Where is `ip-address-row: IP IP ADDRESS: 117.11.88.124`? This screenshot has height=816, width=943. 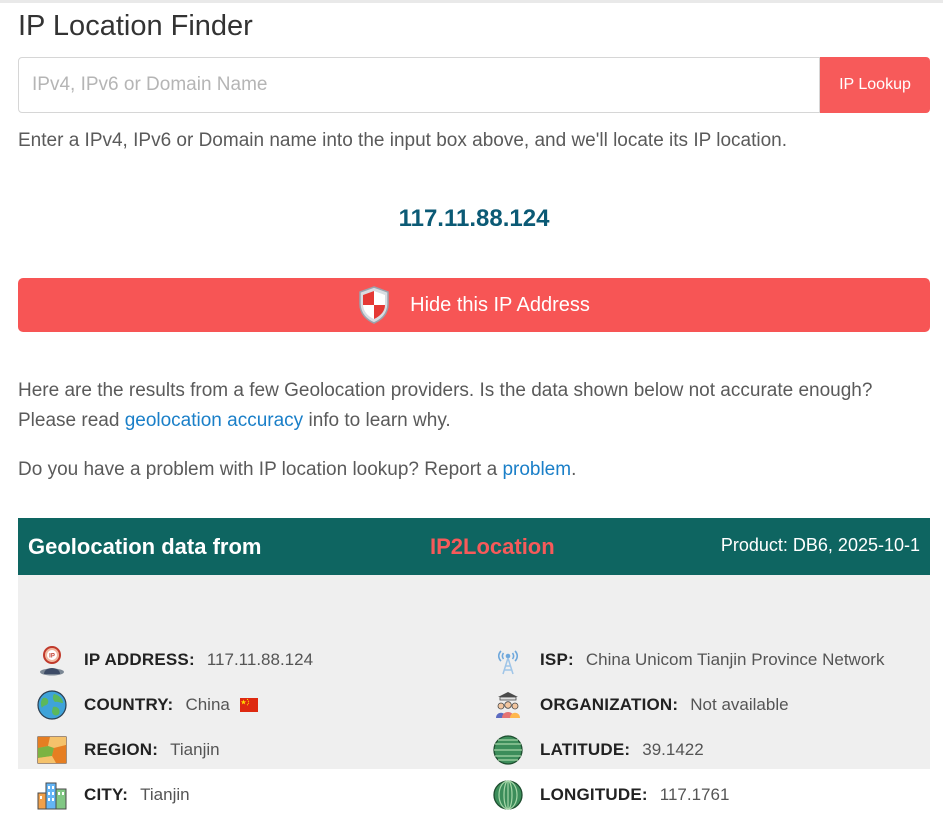
ip-address-row: IP IP ADDRESS: 117.11.88.124 is located at coordinates (174, 660).